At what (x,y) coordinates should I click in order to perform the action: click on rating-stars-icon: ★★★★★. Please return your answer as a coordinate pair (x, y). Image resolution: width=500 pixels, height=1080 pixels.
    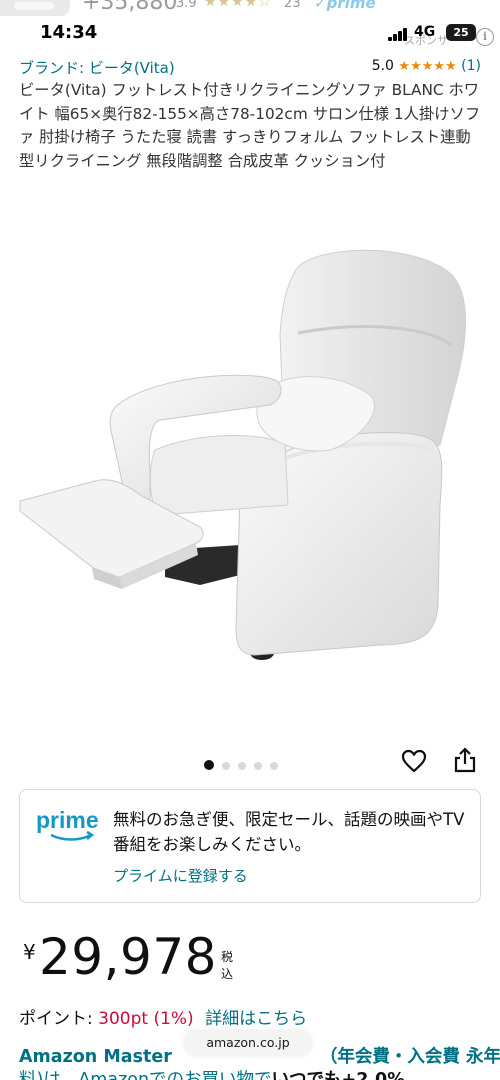
    Looking at the image, I should click on (427, 66).